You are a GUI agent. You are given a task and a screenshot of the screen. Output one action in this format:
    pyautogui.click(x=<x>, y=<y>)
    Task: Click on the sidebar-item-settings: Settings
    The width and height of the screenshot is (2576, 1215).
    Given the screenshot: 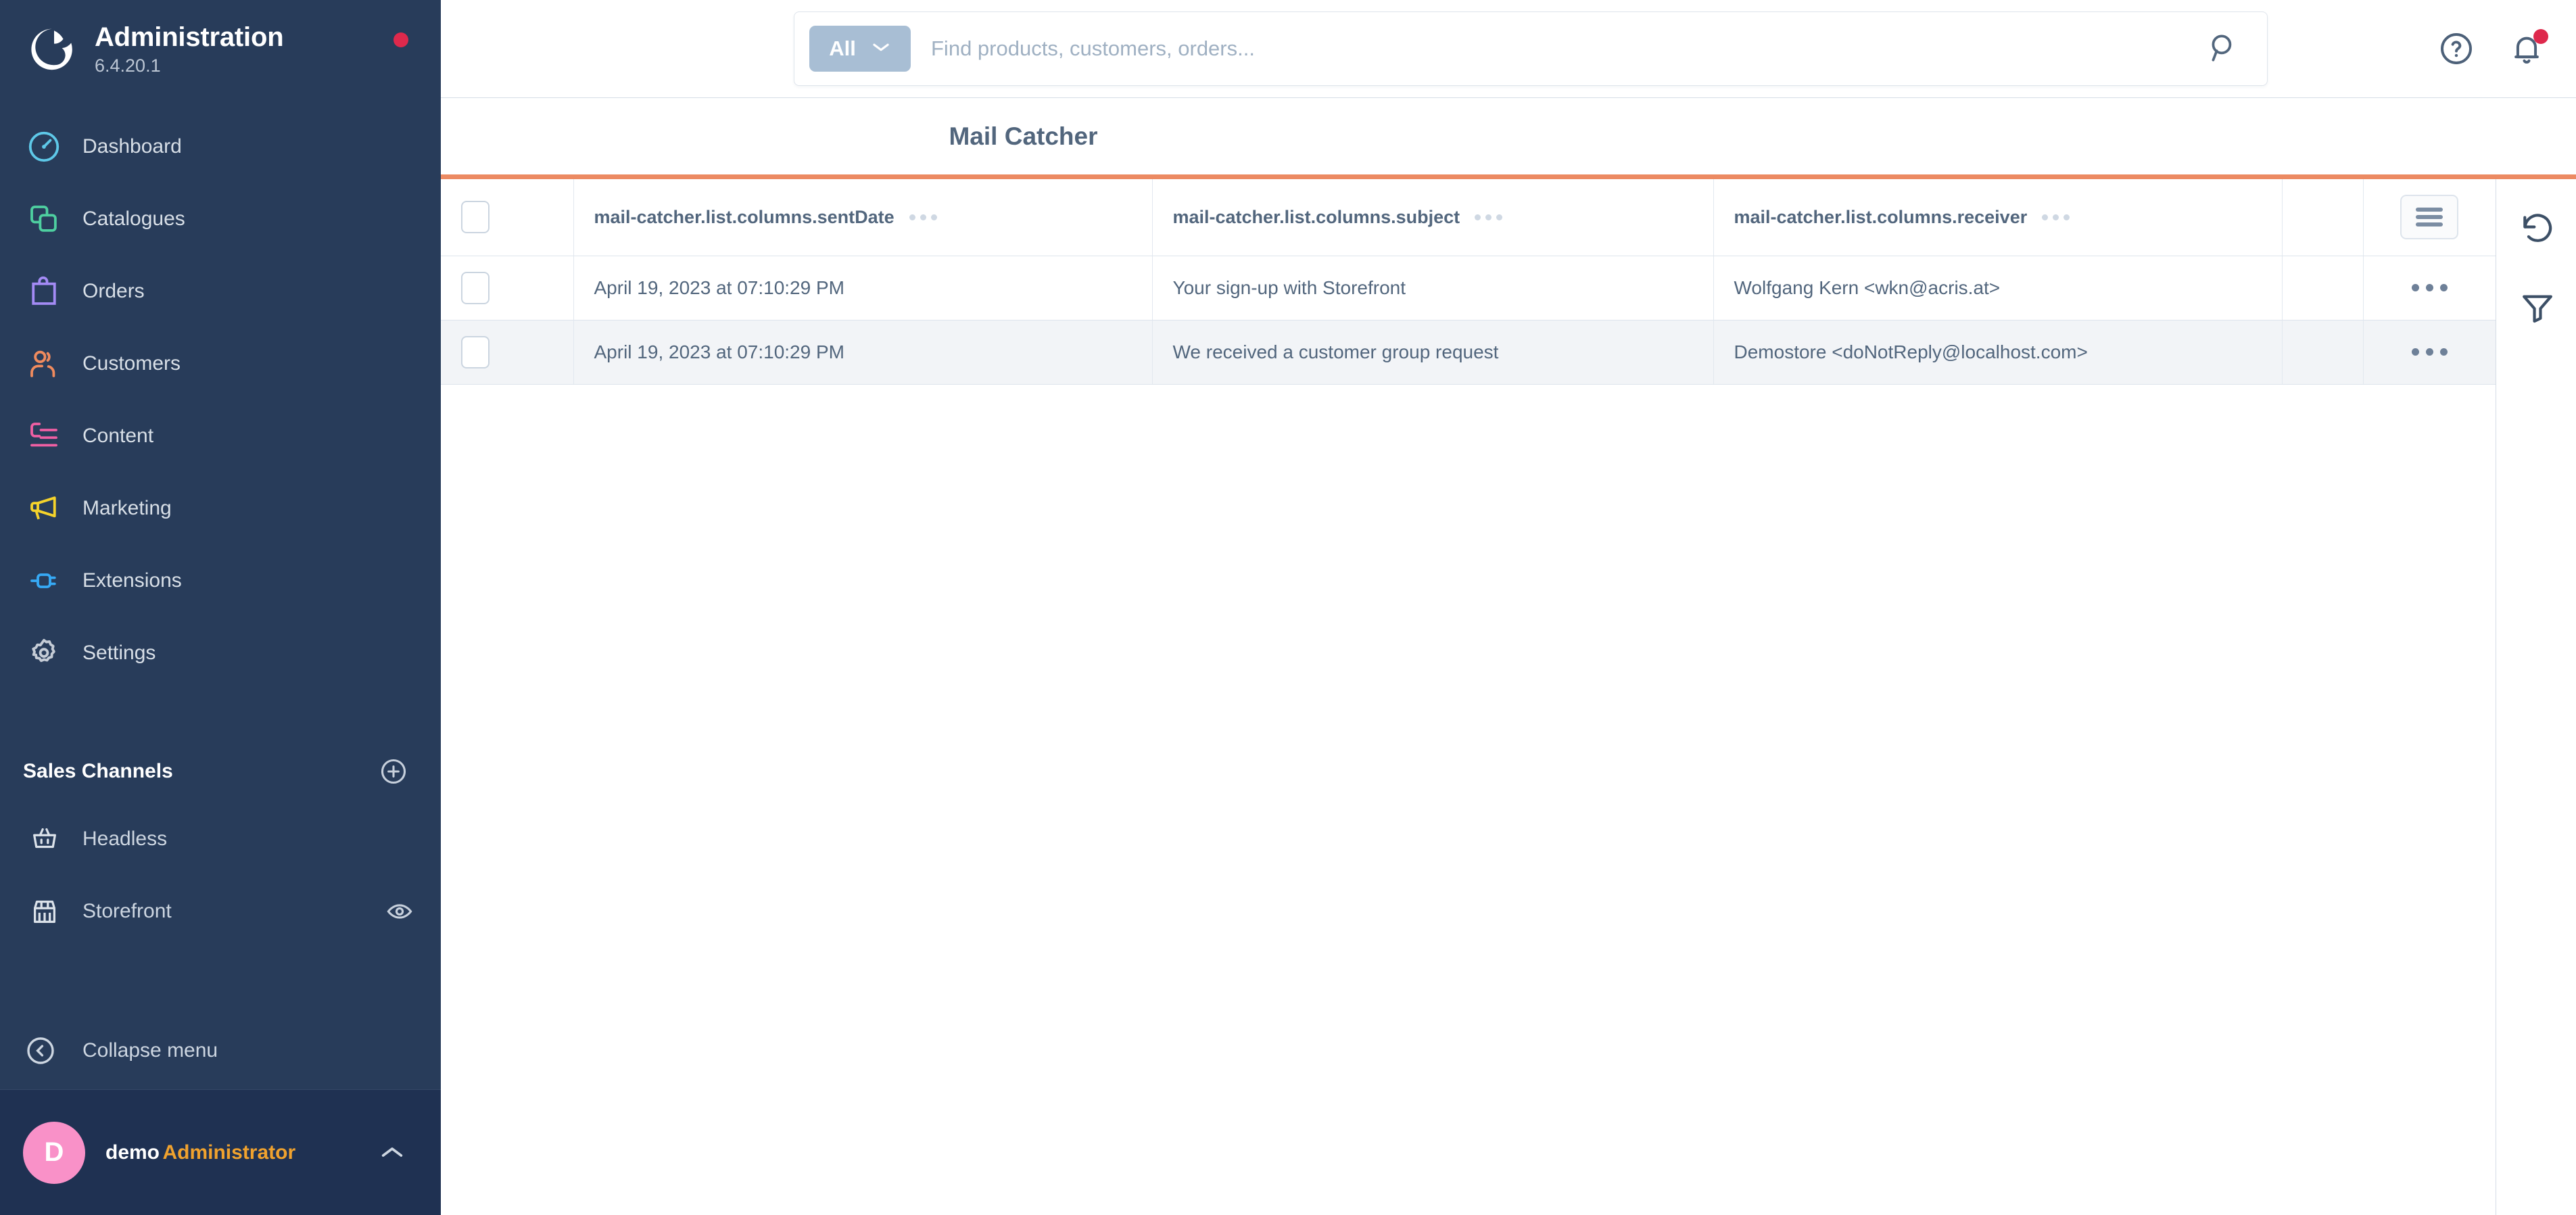 What is the action you would take?
    pyautogui.click(x=220, y=653)
    